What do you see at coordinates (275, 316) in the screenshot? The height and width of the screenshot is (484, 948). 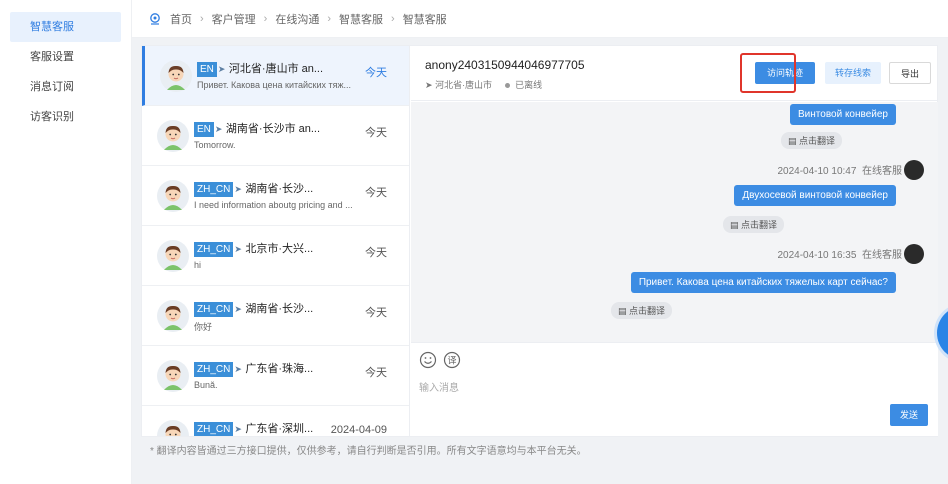 I see `conversation-item: ZH_CN ➤ 湖南省·长沙... 你好 今天` at bounding box center [275, 316].